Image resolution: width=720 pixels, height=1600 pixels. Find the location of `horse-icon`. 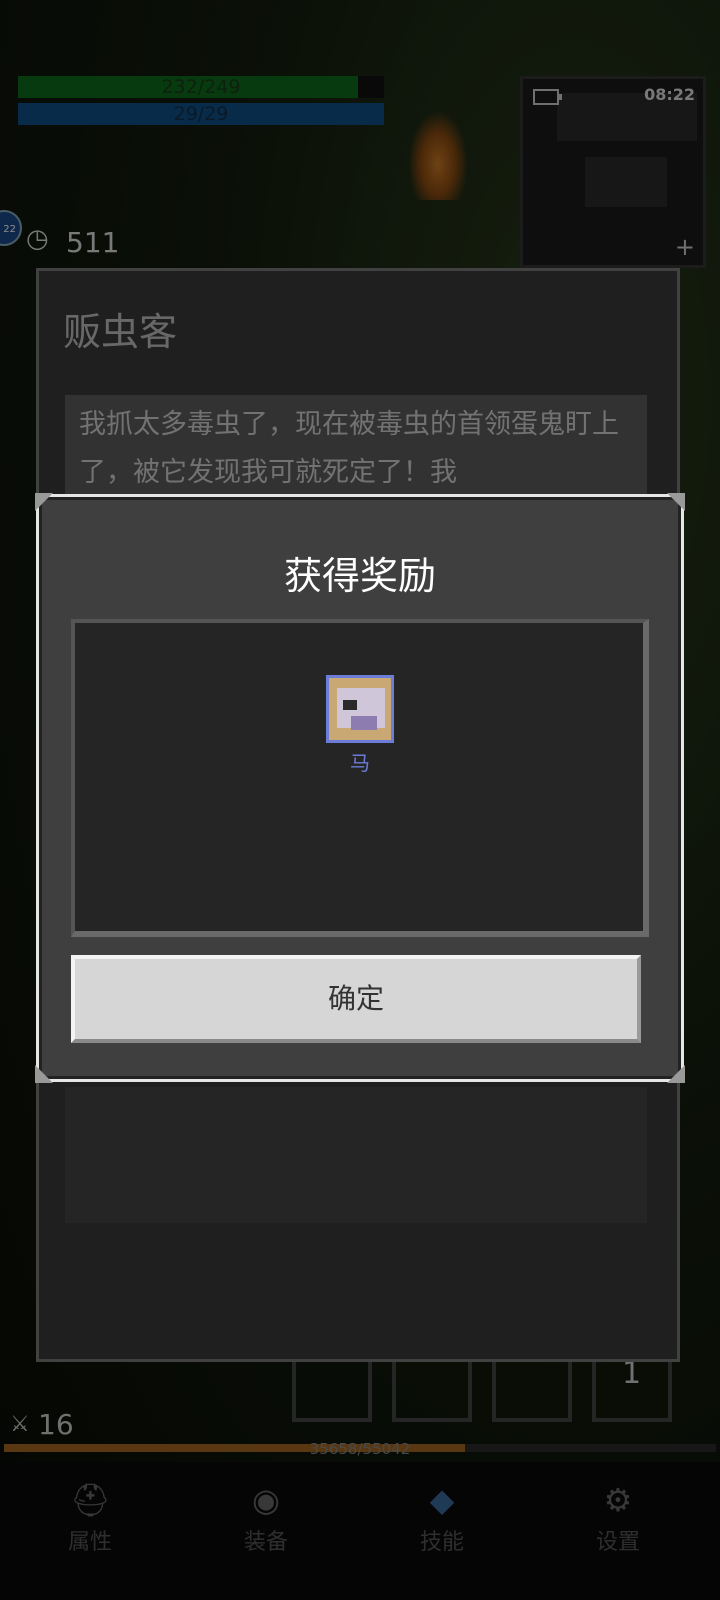

horse-icon is located at coordinates (360, 709).